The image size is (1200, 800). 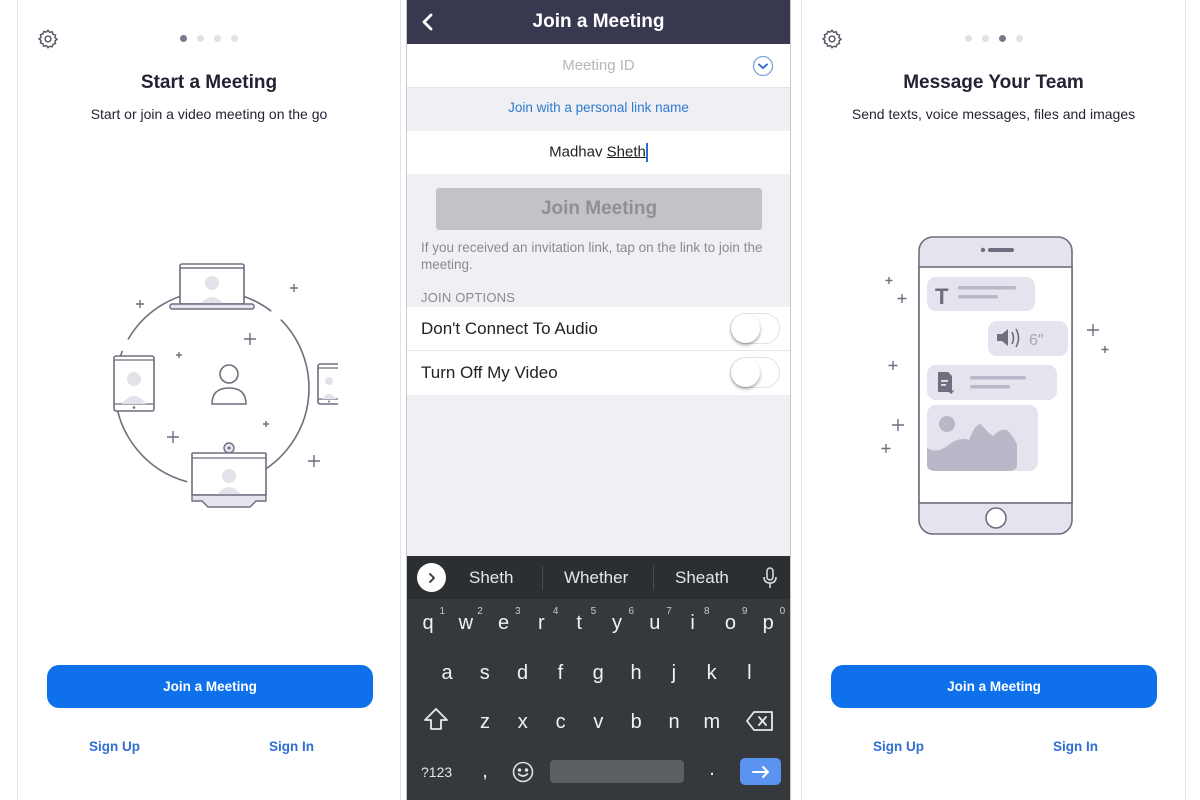 What do you see at coordinates (669, 611) in the screenshot?
I see `key-hint: 7` at bounding box center [669, 611].